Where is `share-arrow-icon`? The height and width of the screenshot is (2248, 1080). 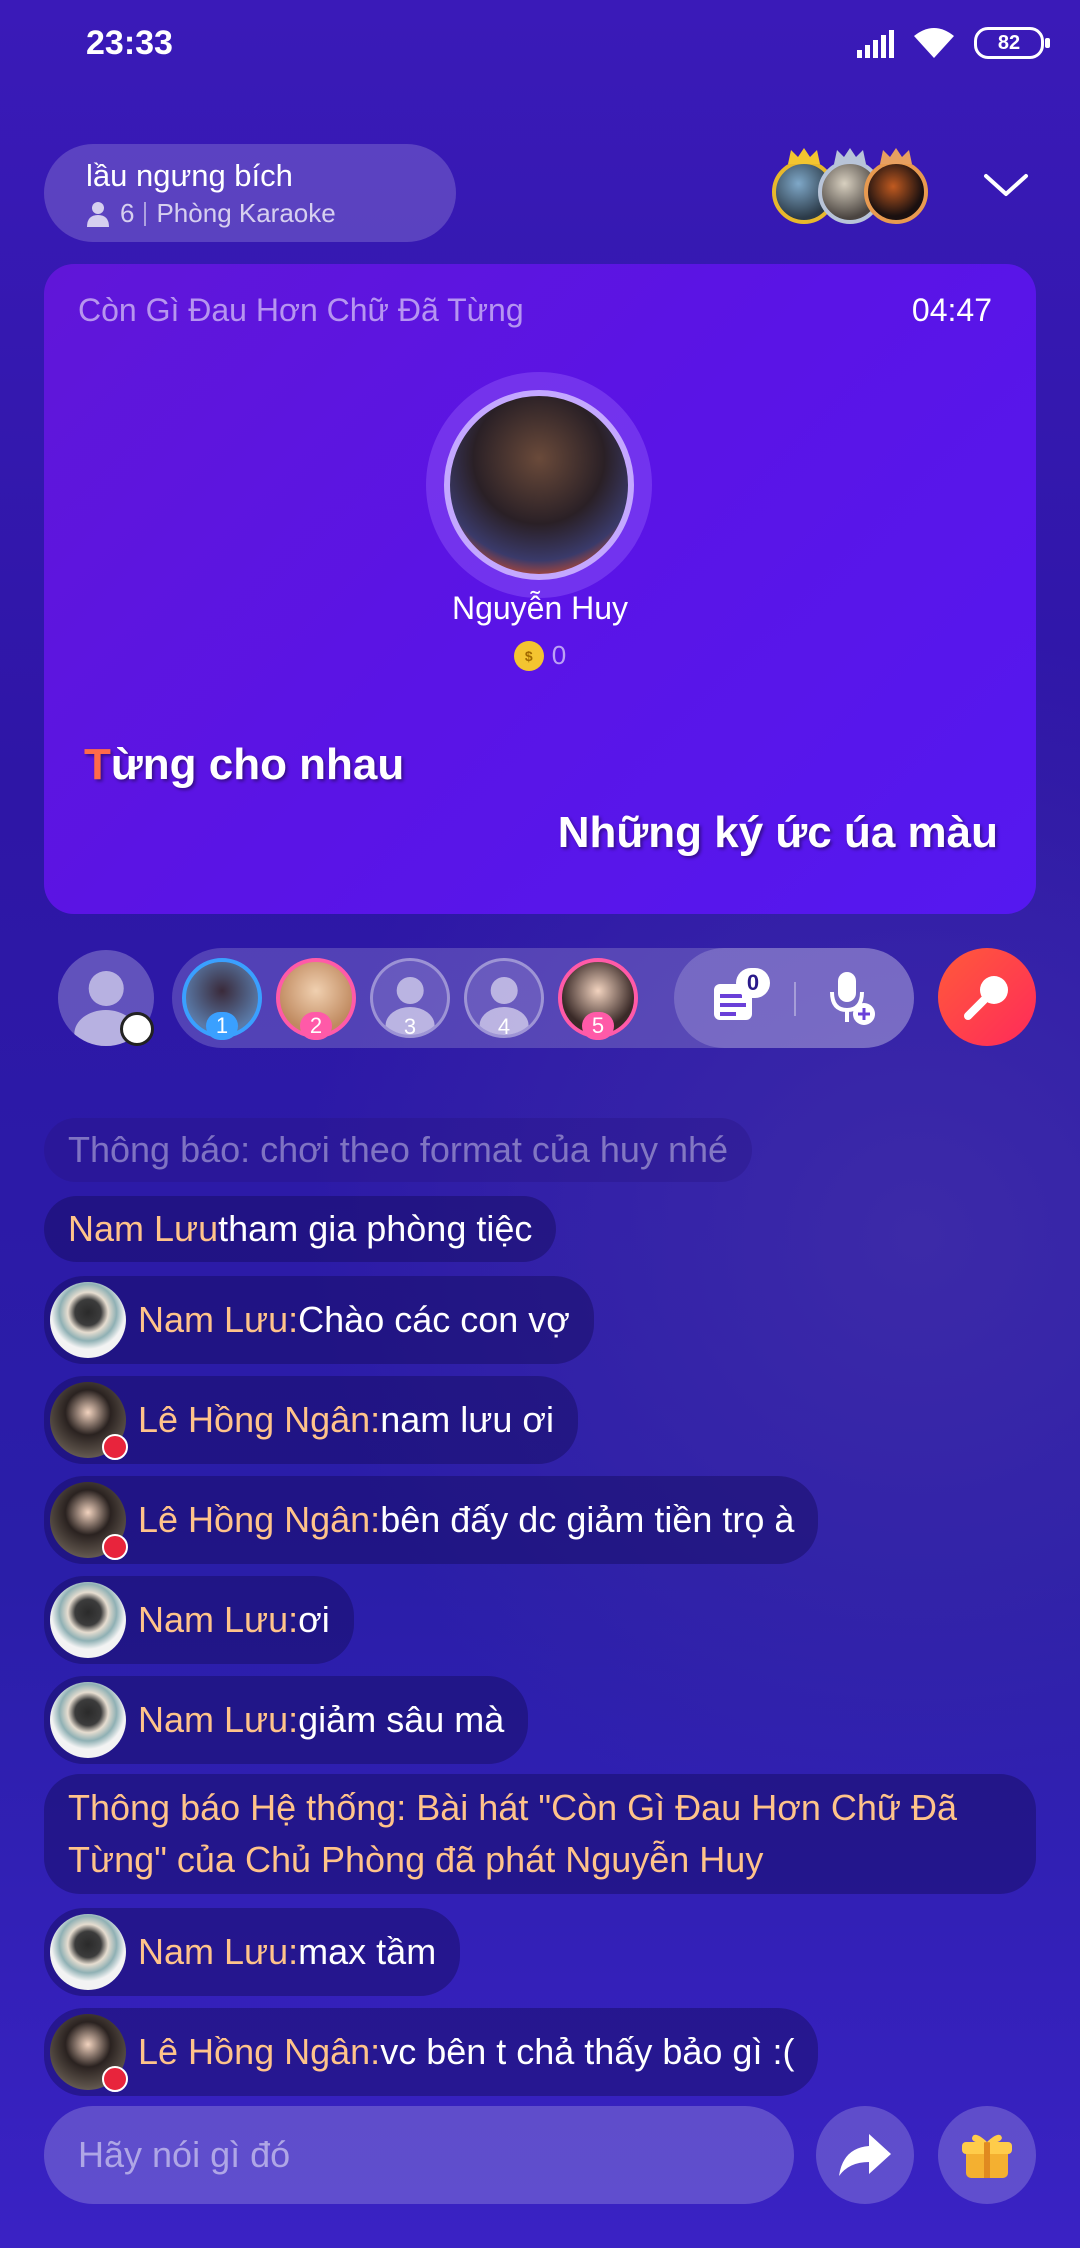
share-arrow-icon is located at coordinates (865, 2155).